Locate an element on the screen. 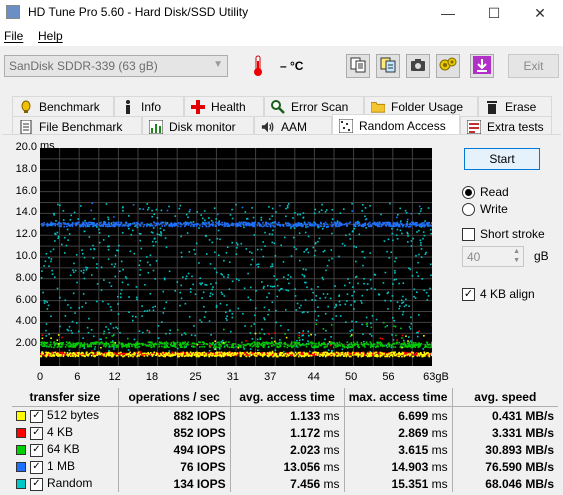 Image resolution: width=563 pixels, height=495 pixels. tab-file-benchmark: File Benchmark is located at coordinates (77, 126).